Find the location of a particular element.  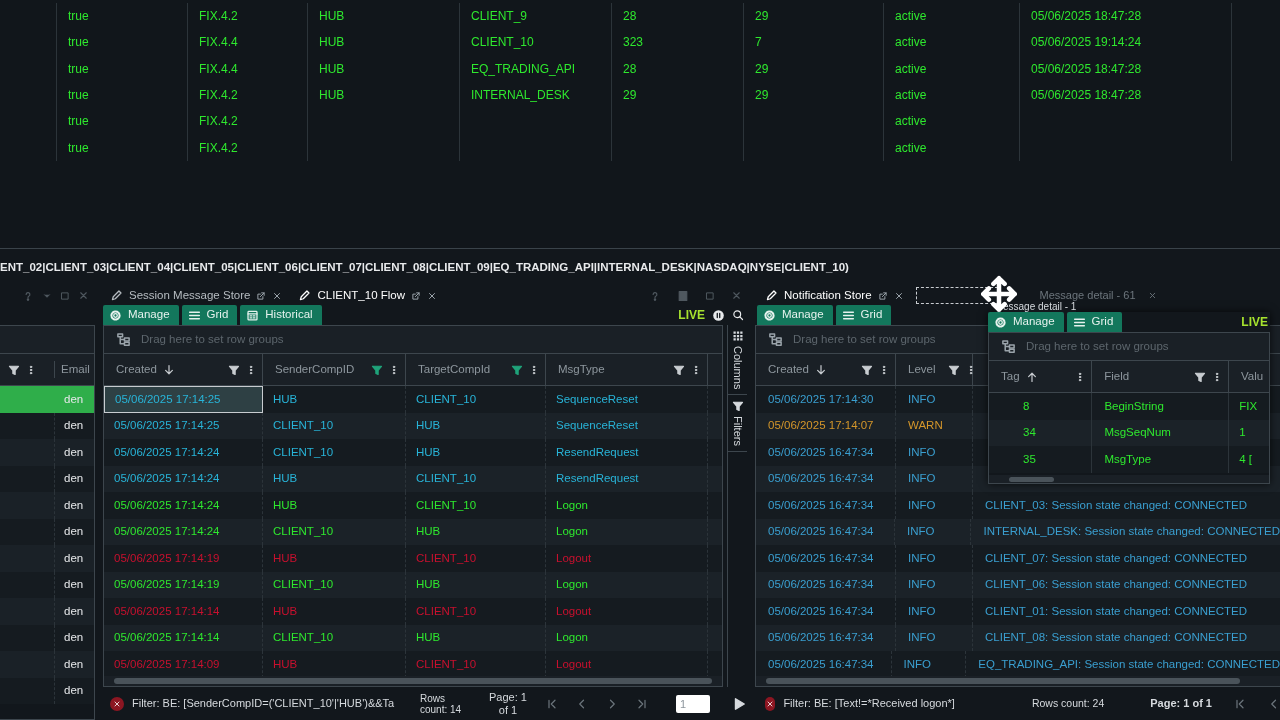

search-icon is located at coordinates (738, 315).